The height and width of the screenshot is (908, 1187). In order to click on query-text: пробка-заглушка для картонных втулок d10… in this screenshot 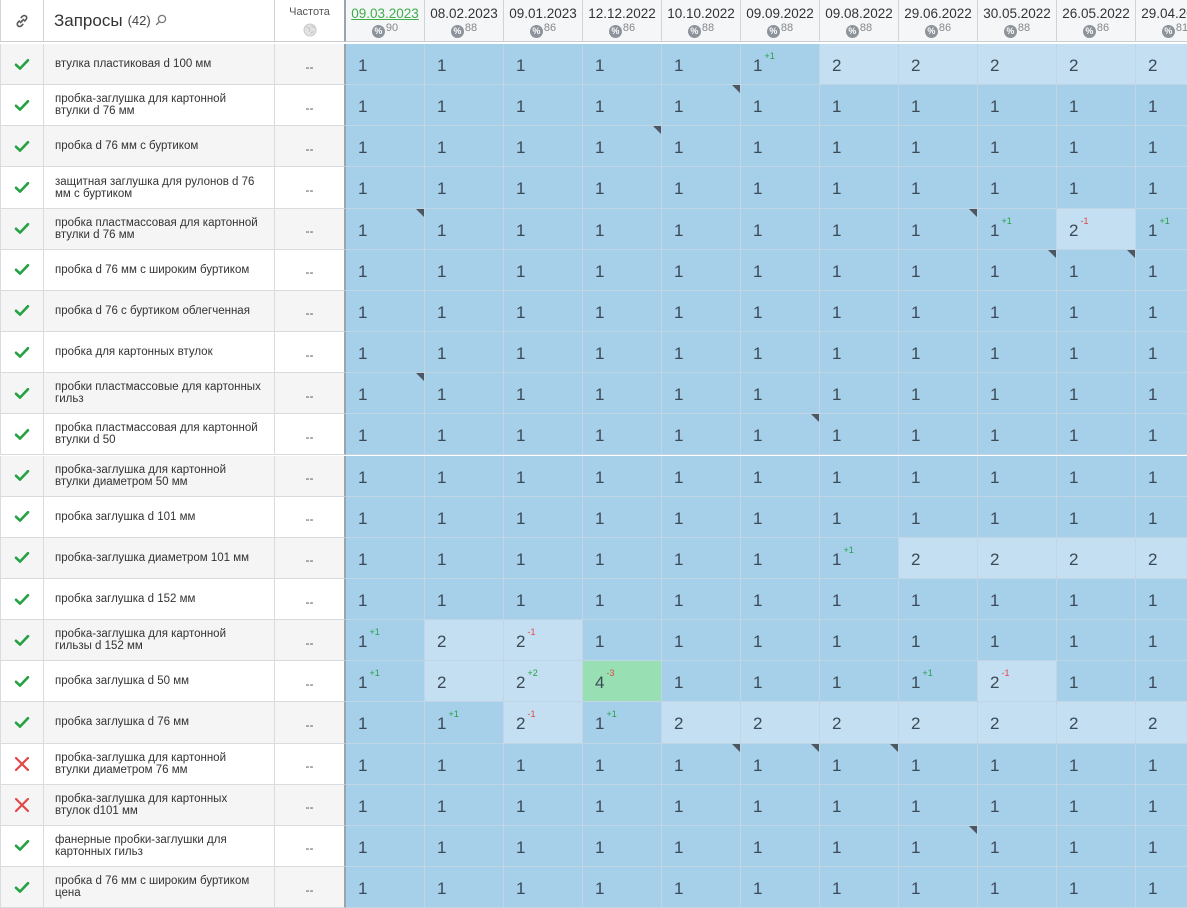, I will do `click(159, 805)`.